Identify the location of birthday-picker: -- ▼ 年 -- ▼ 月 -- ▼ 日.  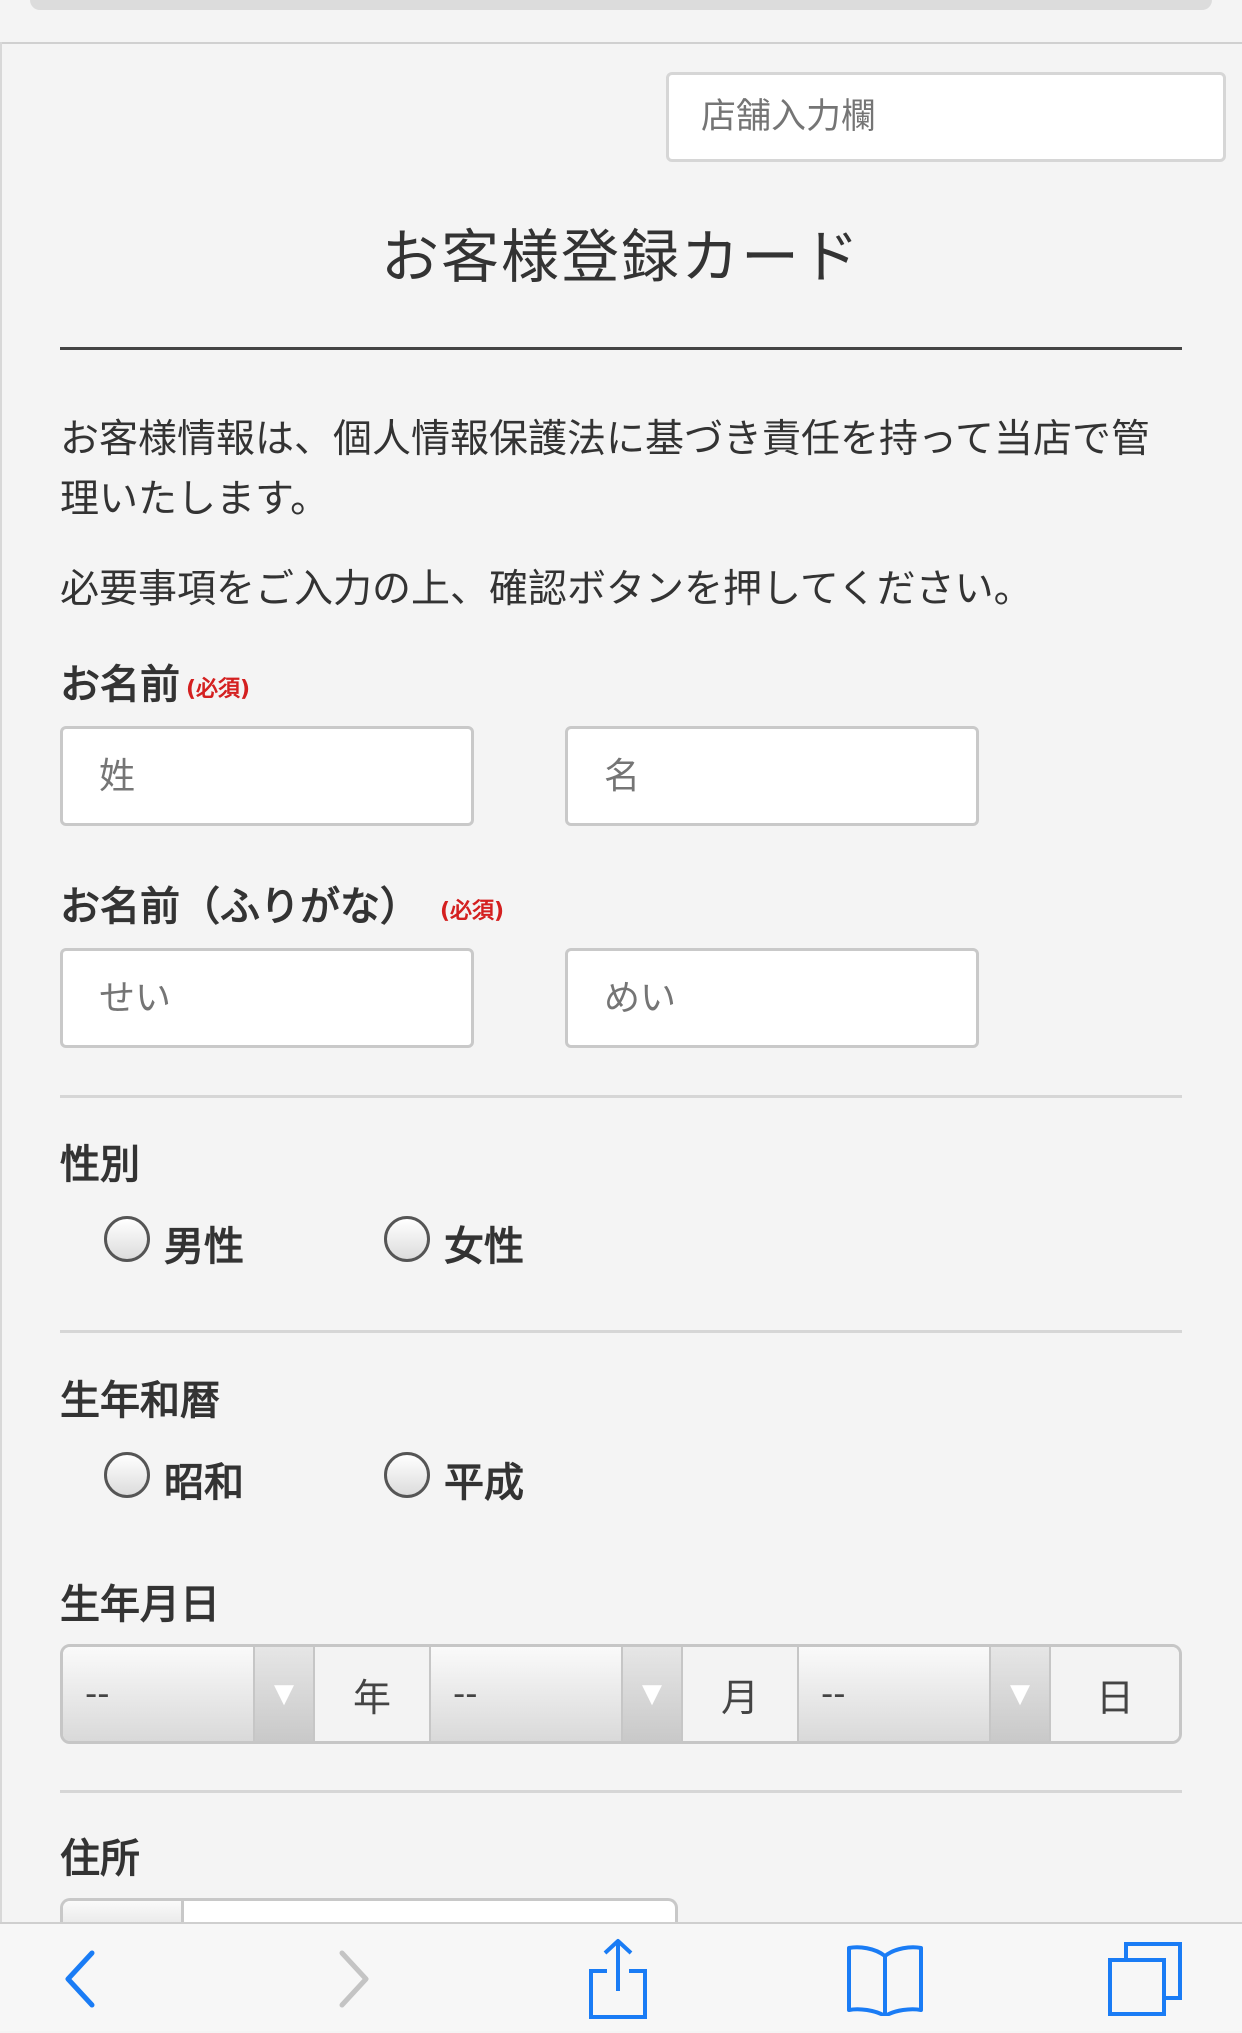
(621, 1694).